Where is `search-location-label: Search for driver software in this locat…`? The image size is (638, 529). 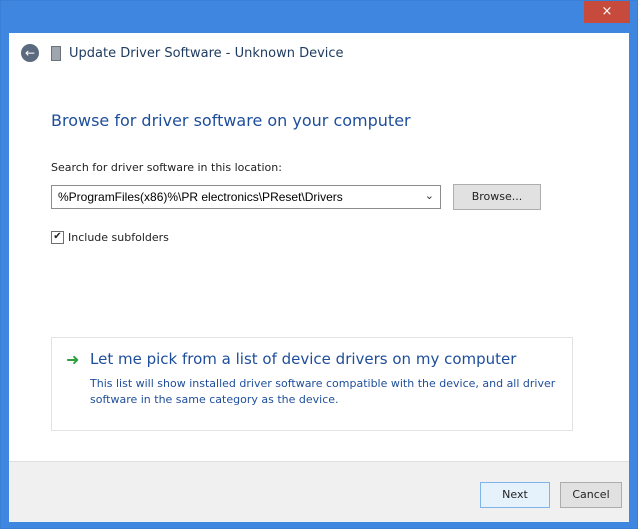
search-location-label: Search for driver software in this locat… is located at coordinates (166, 167).